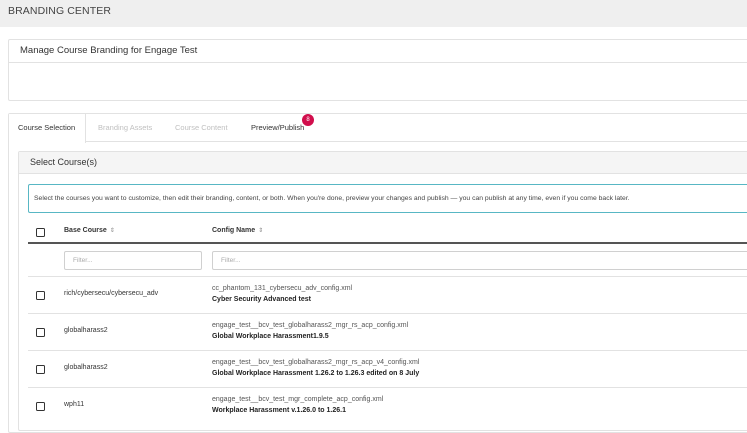  I want to click on column-header-config-name: Config Name ⇕, so click(237, 230).